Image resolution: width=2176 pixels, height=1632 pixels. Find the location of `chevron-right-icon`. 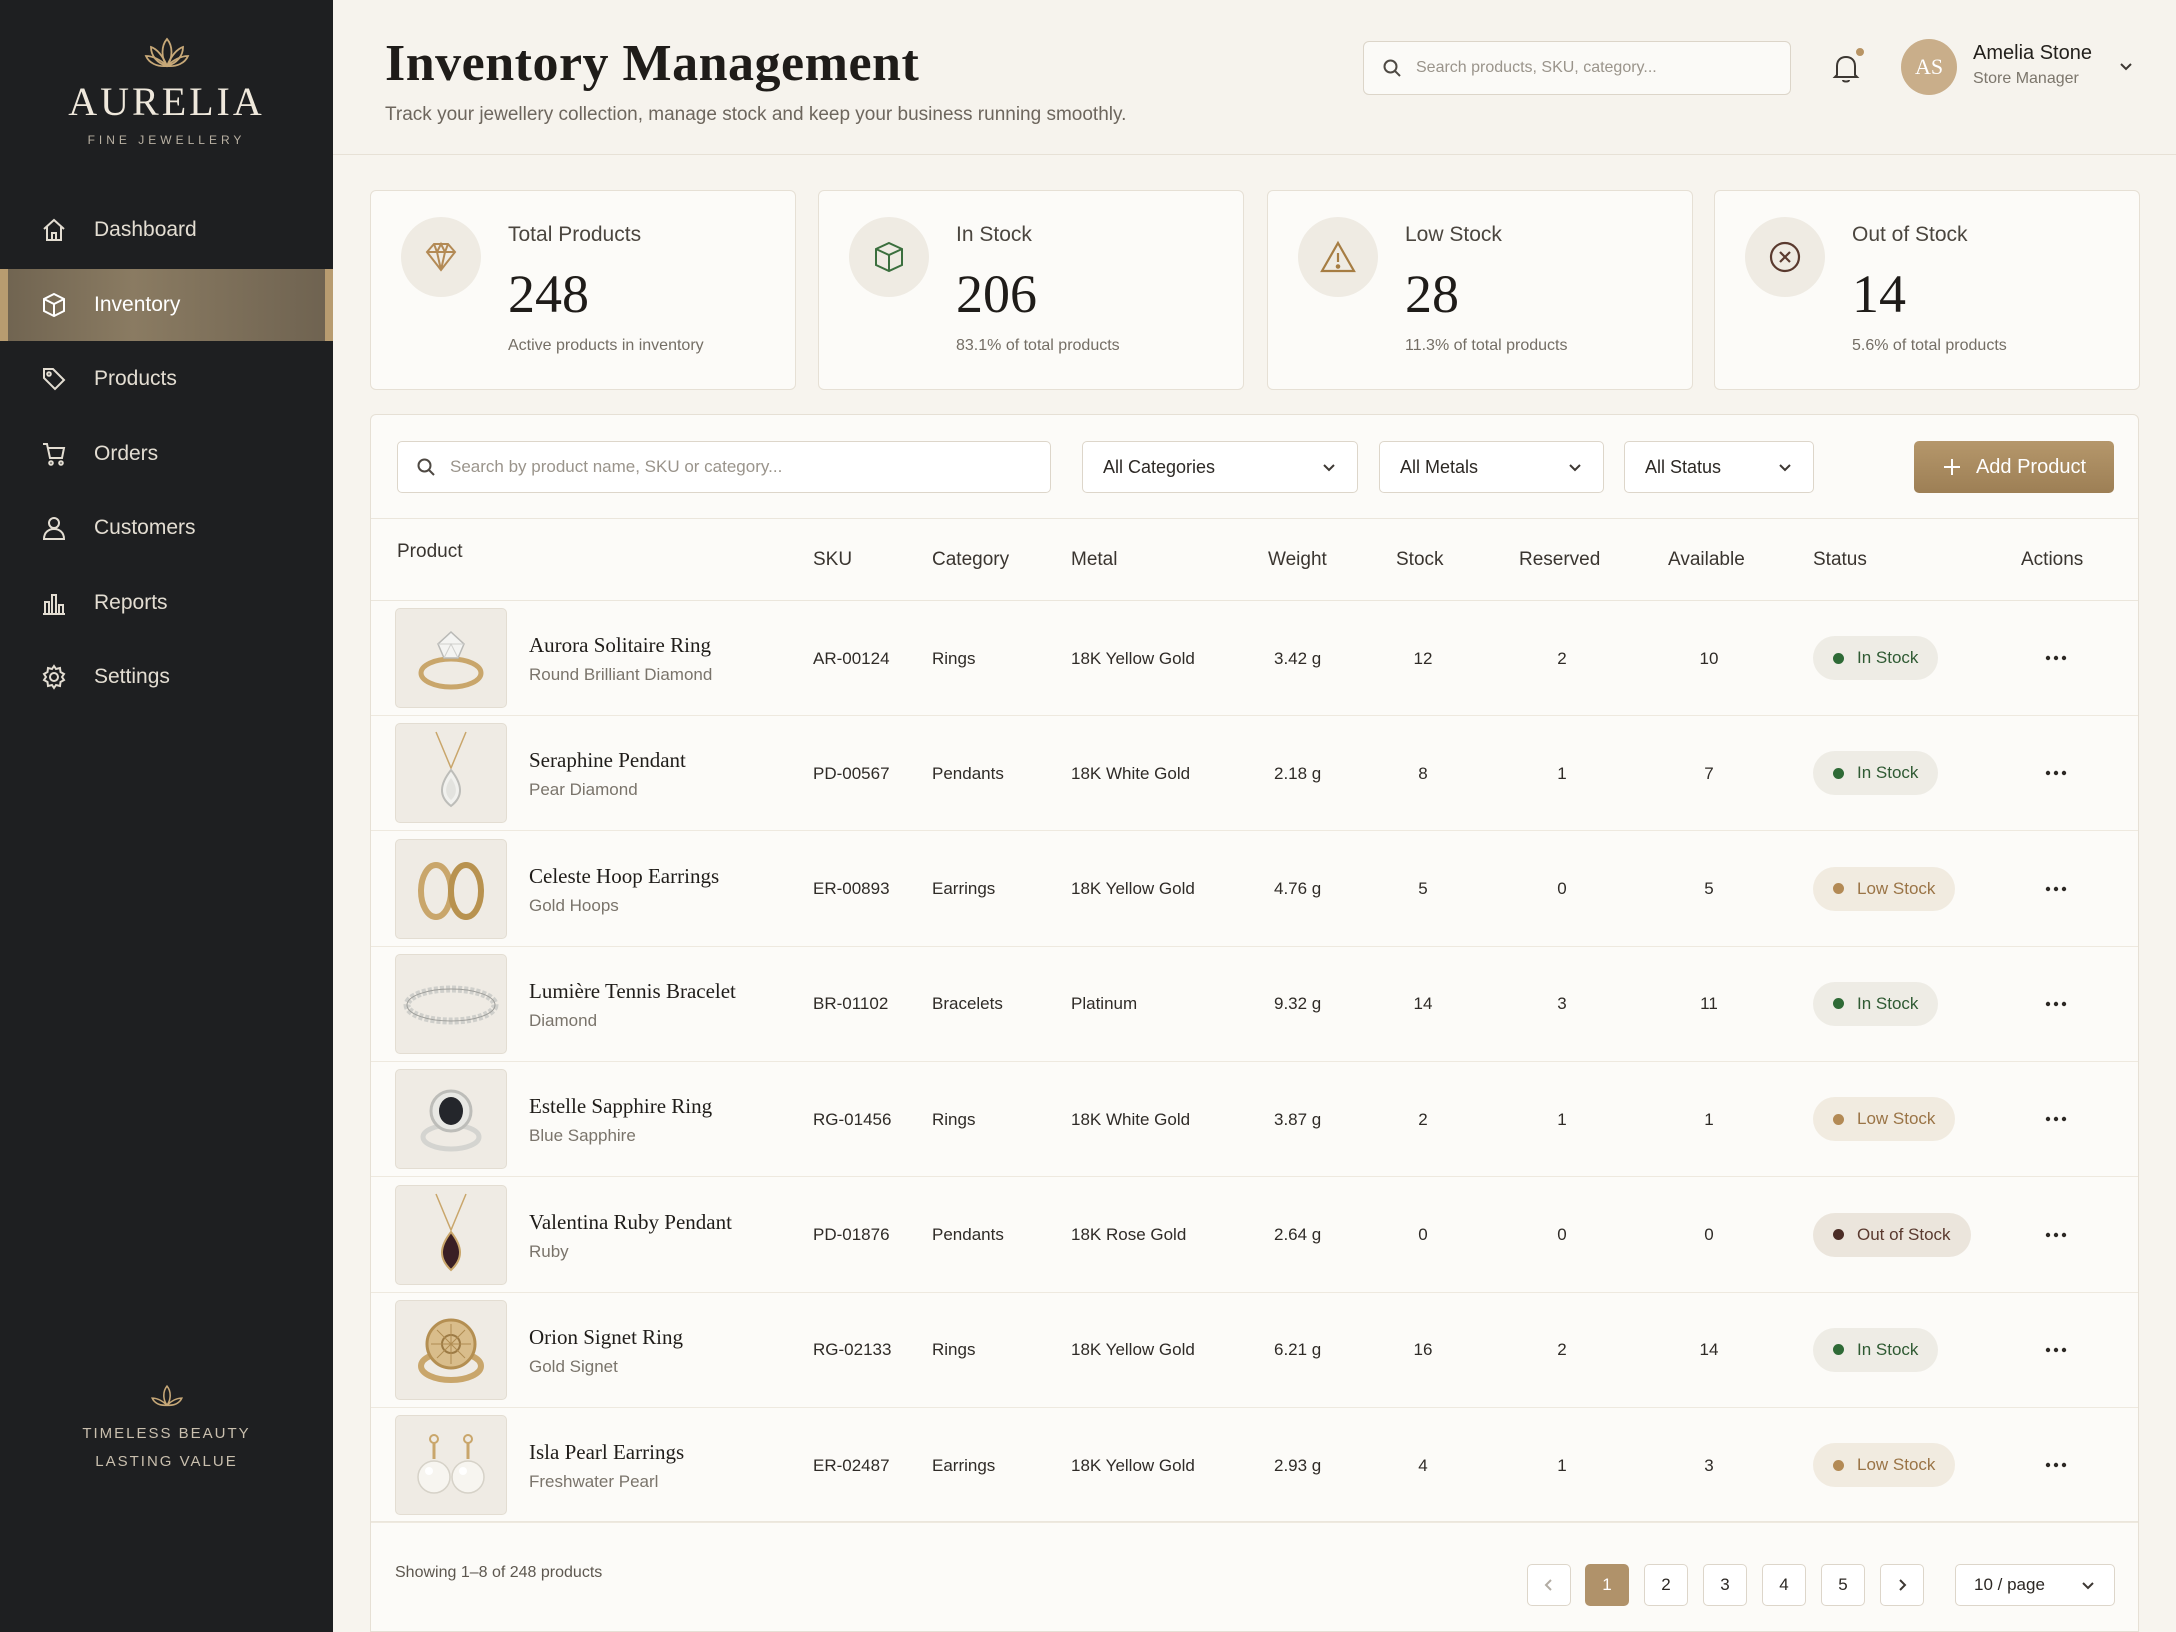

chevron-right-icon is located at coordinates (1903, 1585).